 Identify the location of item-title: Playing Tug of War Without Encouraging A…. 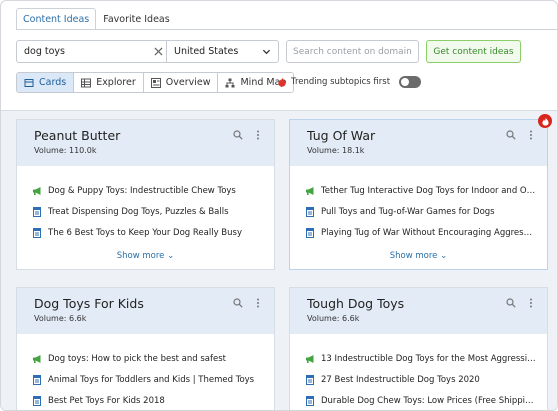
(428, 232).